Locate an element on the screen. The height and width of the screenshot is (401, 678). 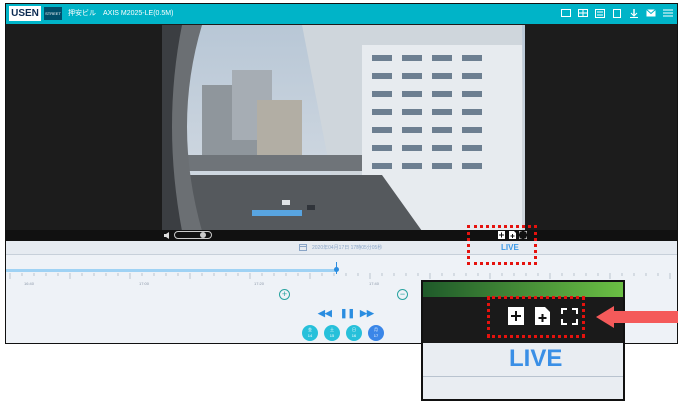
timeline-ticks is located at coordinates (340, 276).